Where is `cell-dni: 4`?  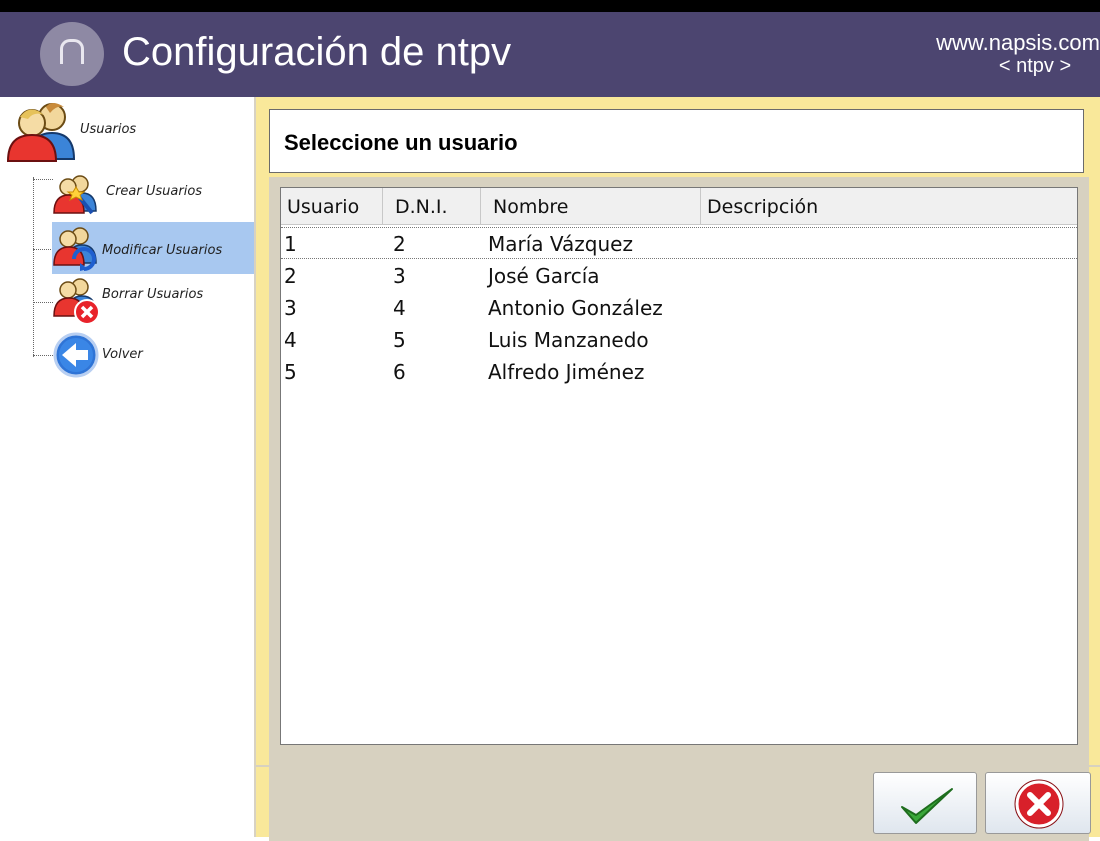
cell-dni: 4 is located at coordinates (399, 308).